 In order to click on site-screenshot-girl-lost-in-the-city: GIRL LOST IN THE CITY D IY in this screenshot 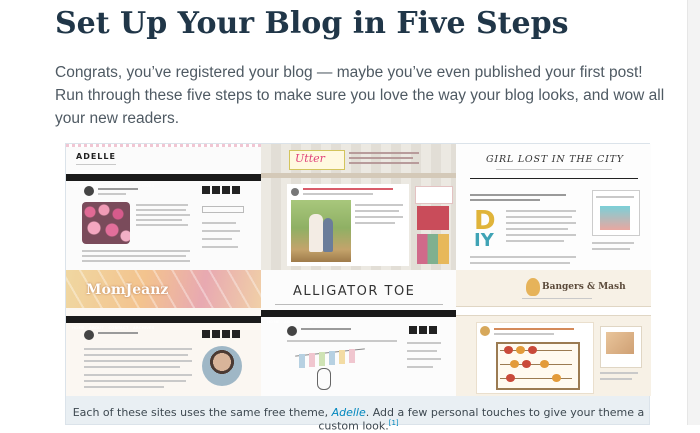, I will do `click(553, 207)`.